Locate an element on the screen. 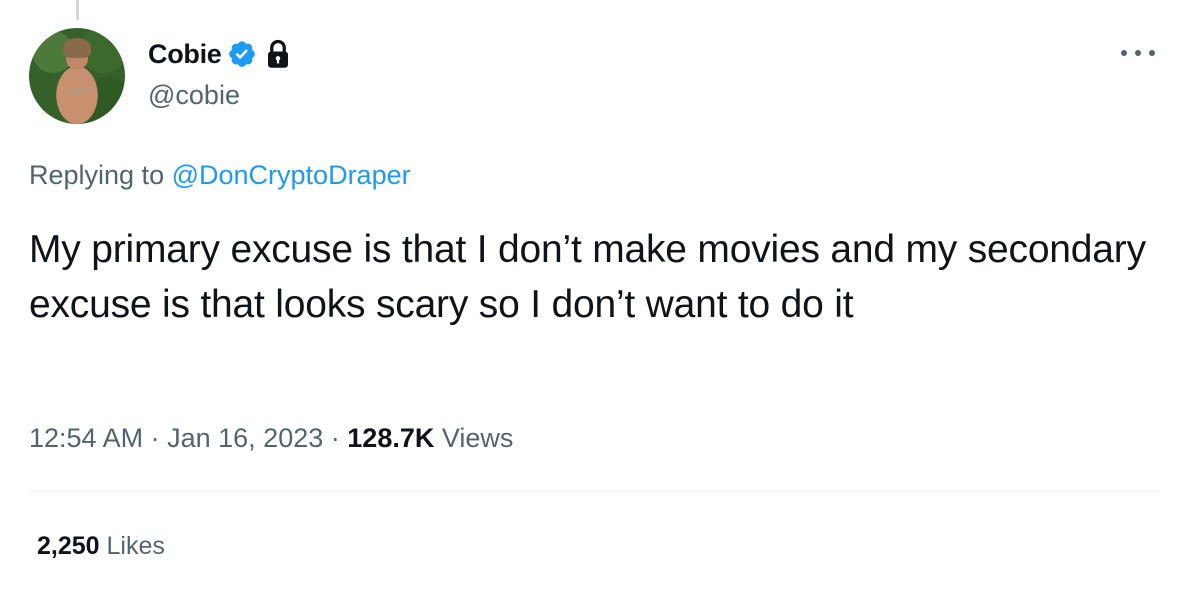  likes-label: Likes is located at coordinates (135, 546).